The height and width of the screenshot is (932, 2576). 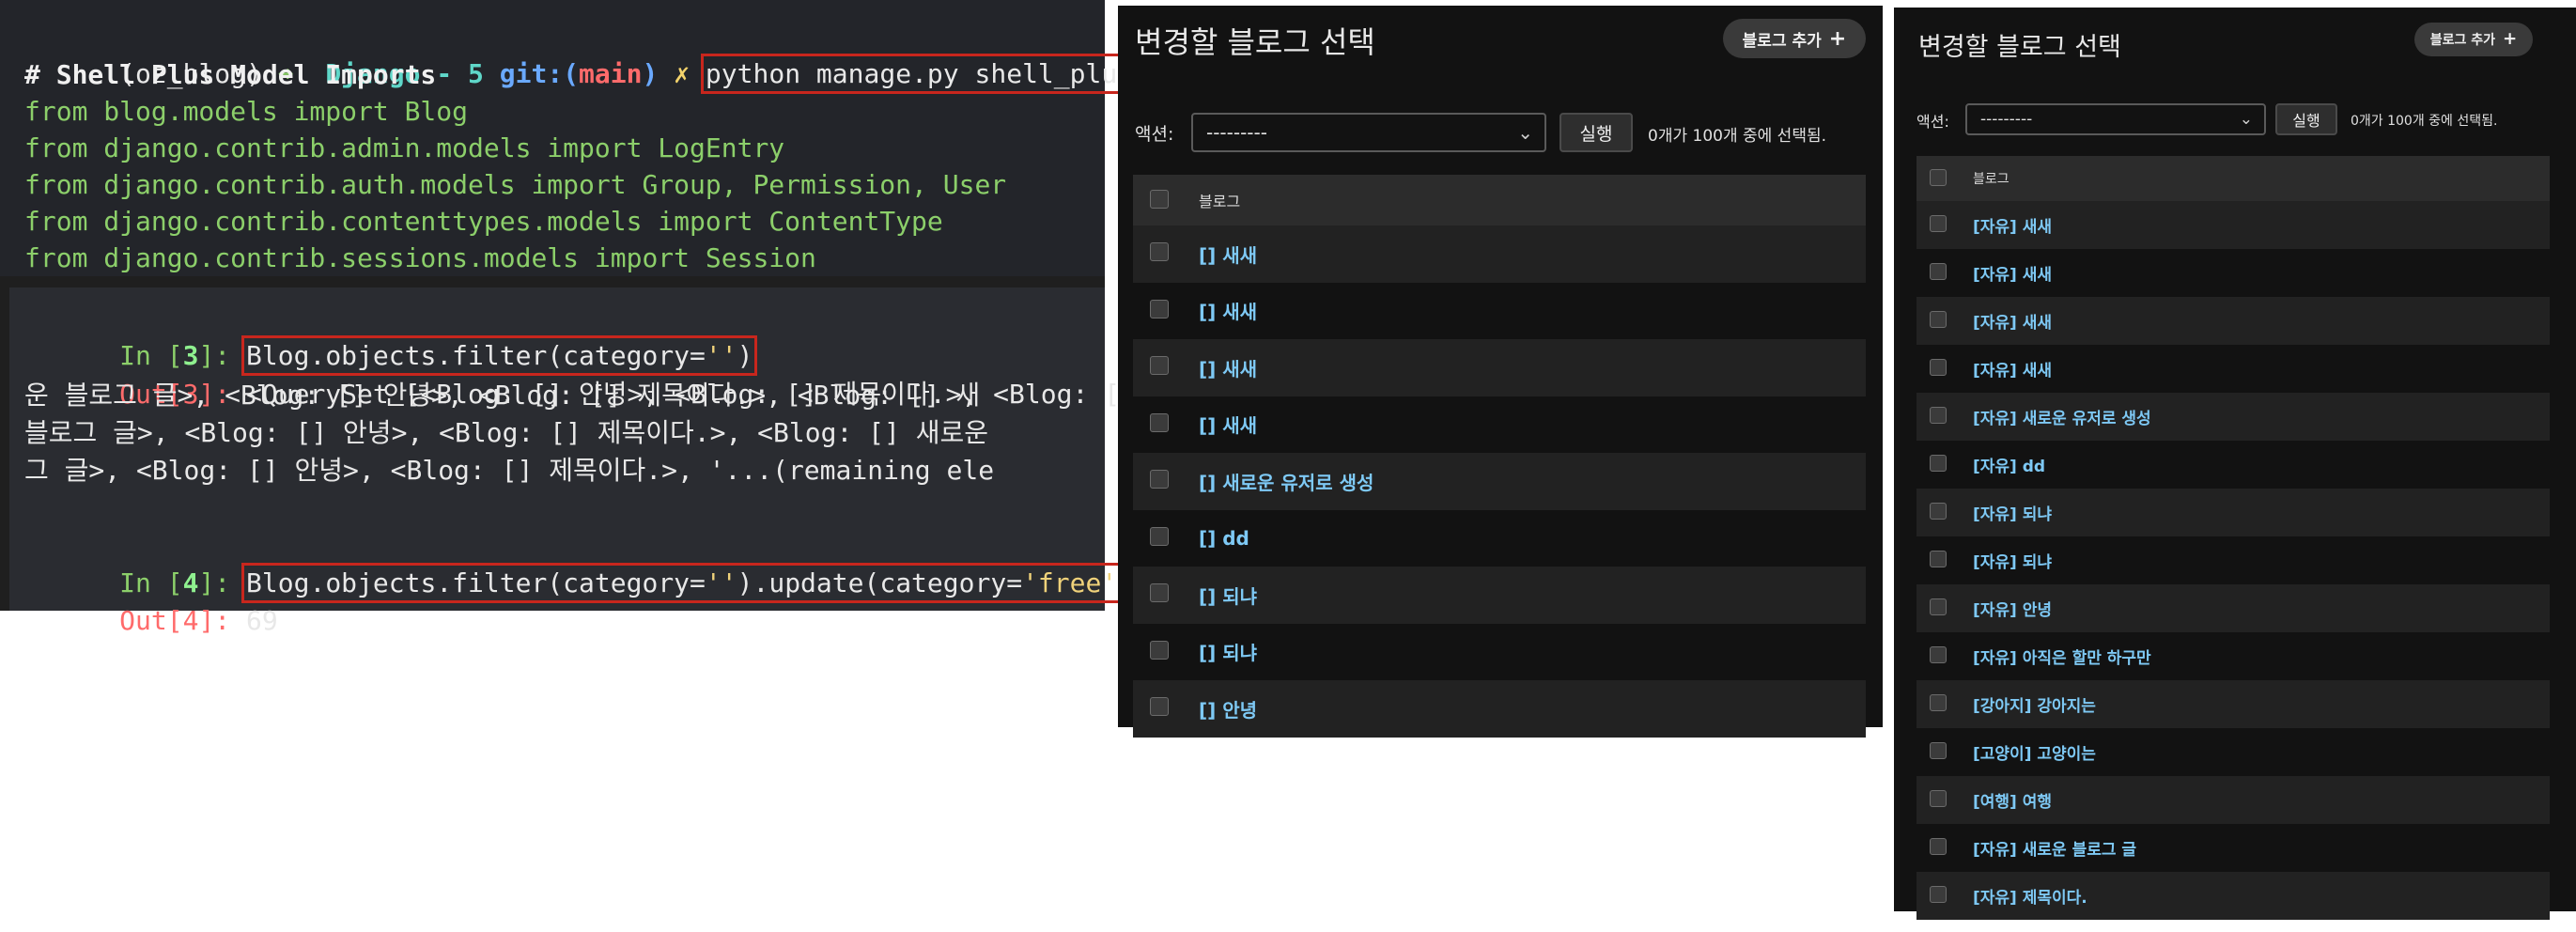 What do you see at coordinates (2233, 896) in the screenshot?
I see `table-row: [자유] 제목이다.` at bounding box center [2233, 896].